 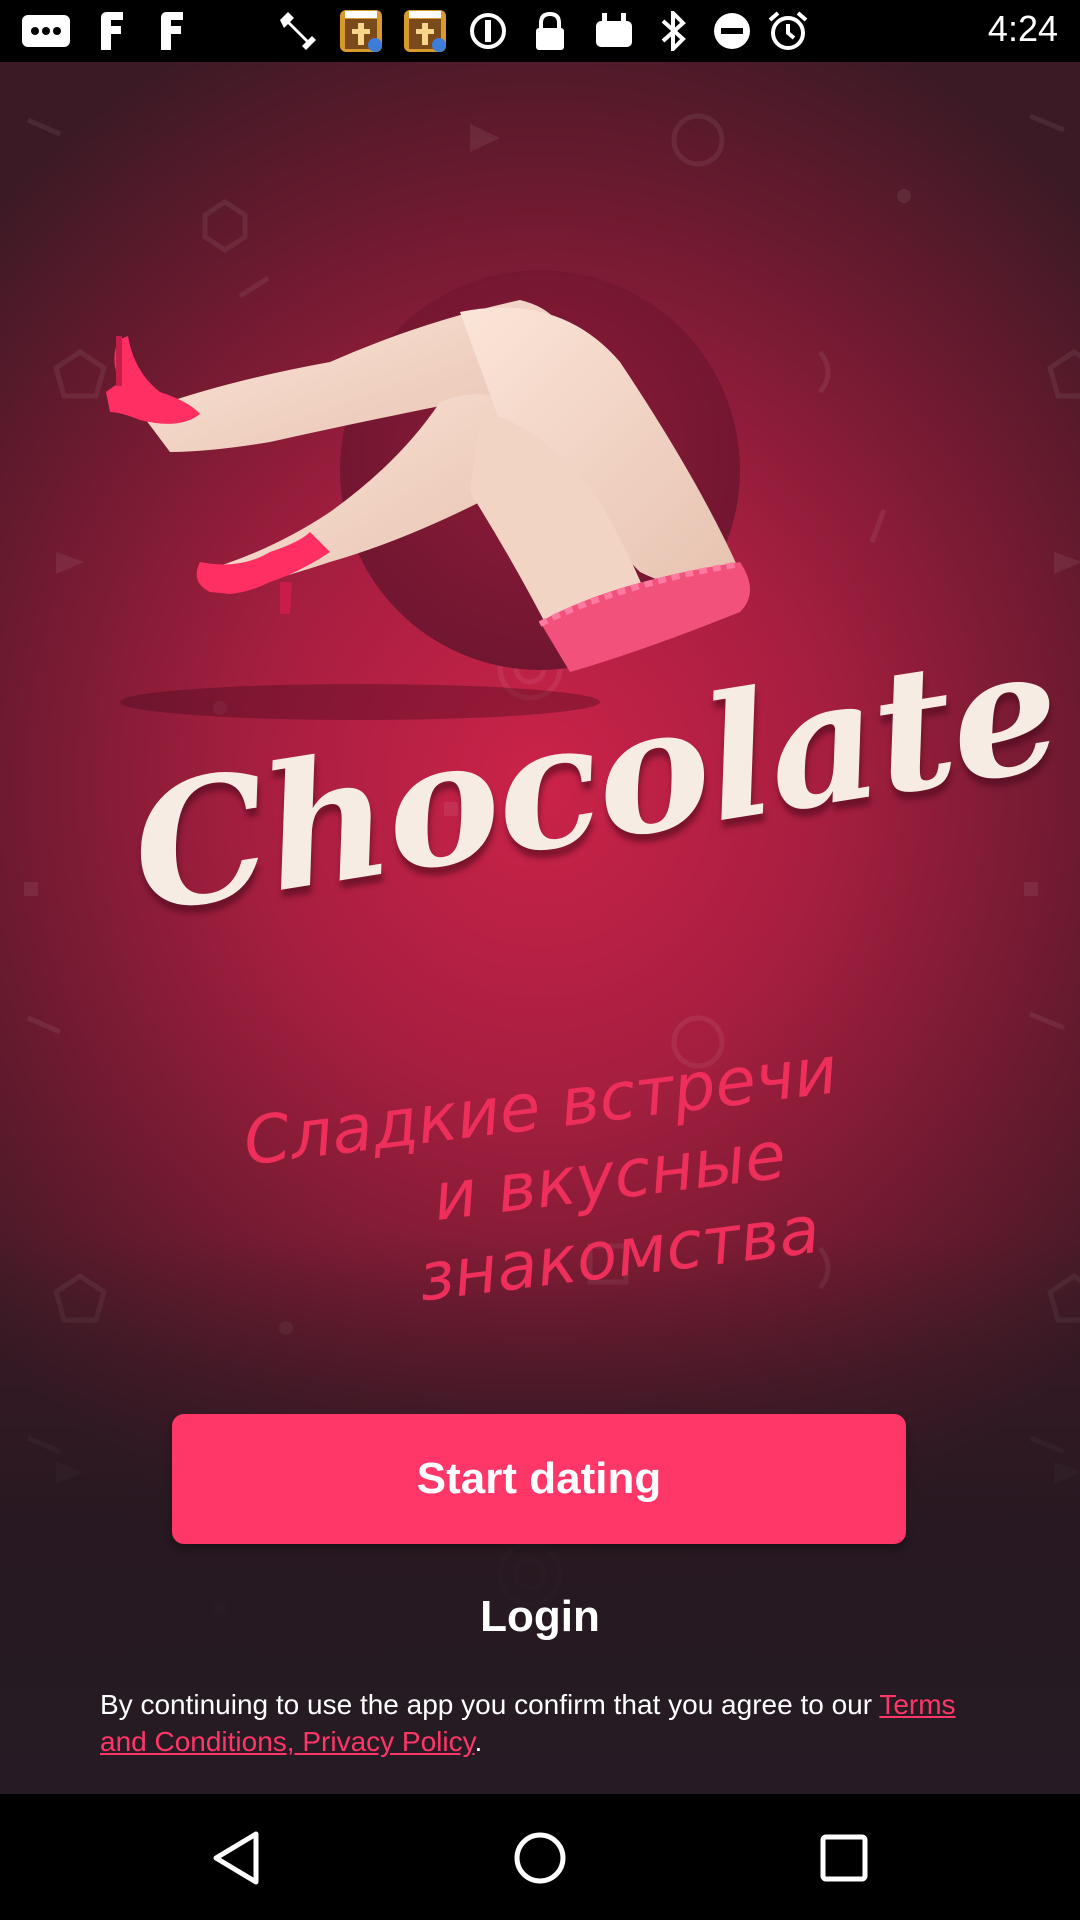 I want to click on status-time: 4:24, so click(x=1022, y=28).